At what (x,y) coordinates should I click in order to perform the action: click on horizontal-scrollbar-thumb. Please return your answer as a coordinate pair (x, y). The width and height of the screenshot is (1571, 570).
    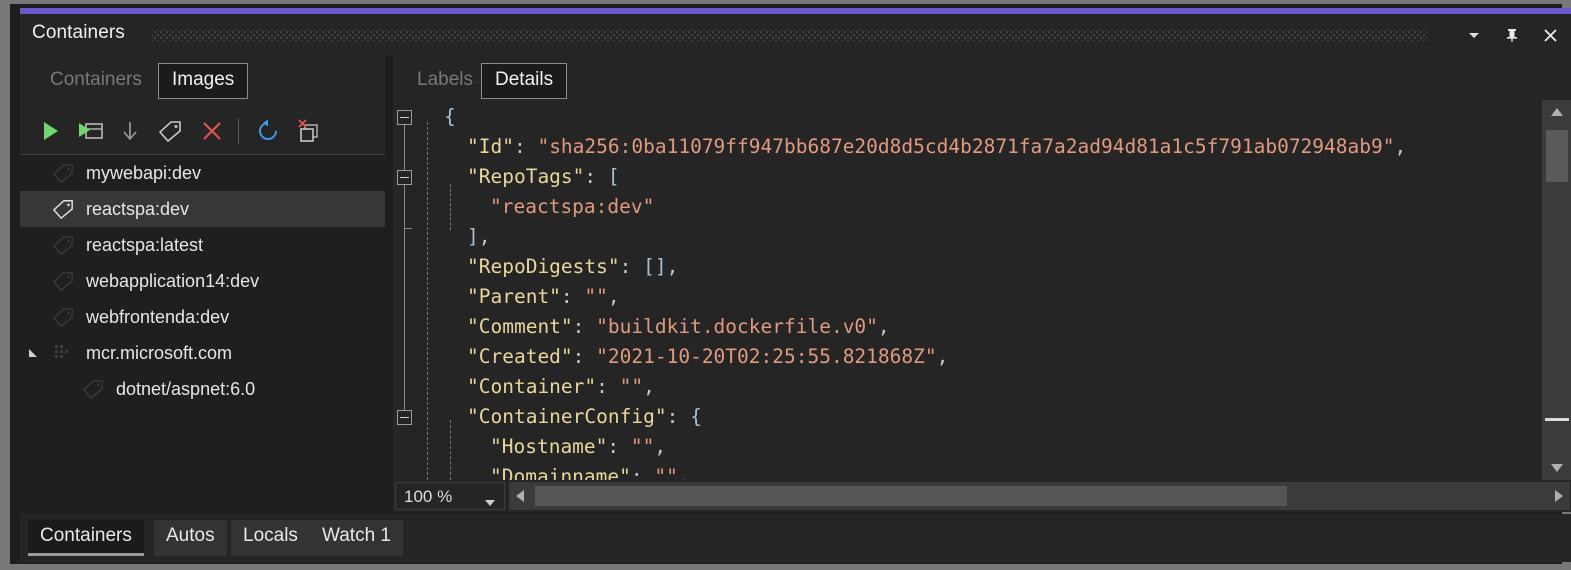
    Looking at the image, I should click on (911, 496).